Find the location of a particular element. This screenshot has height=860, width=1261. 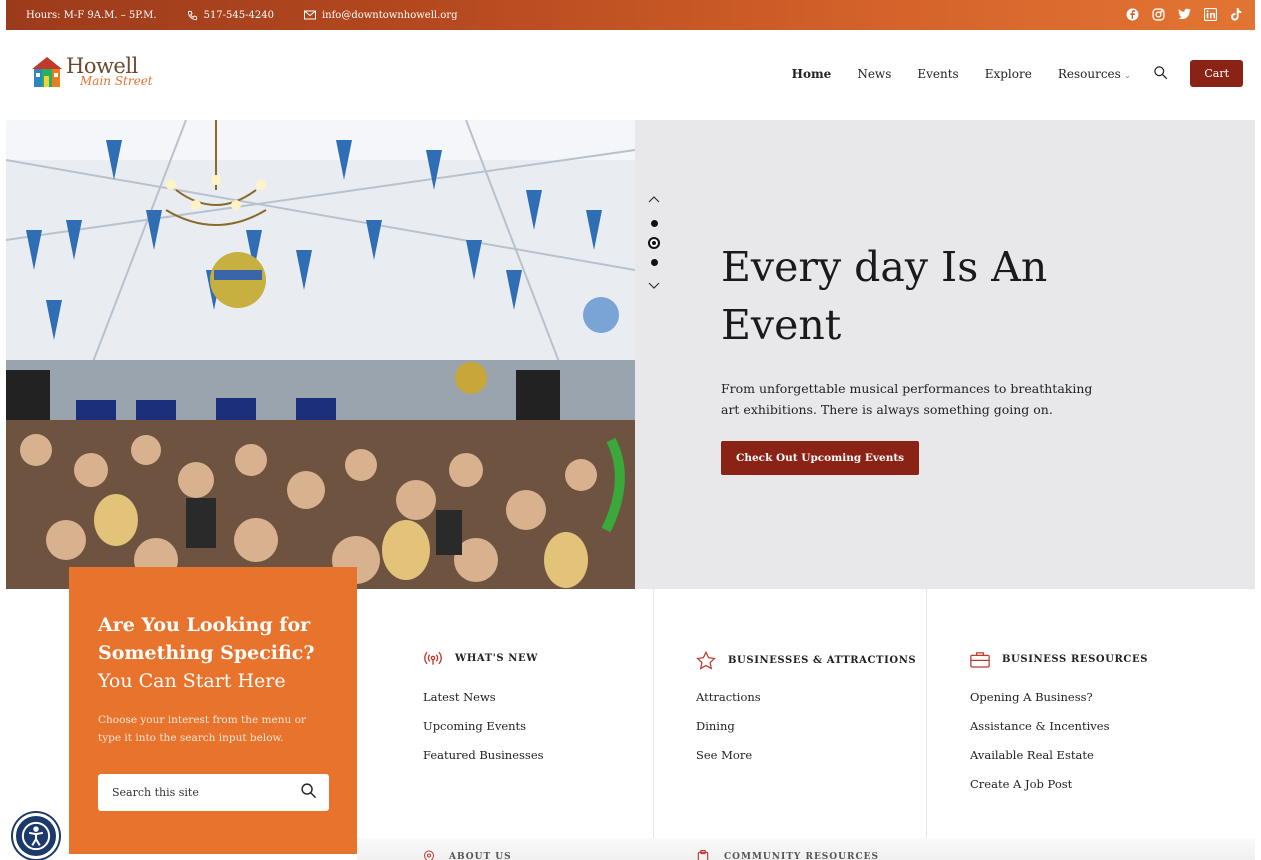

link-opening-business: Opening A Business? is located at coordinates (1039, 704).